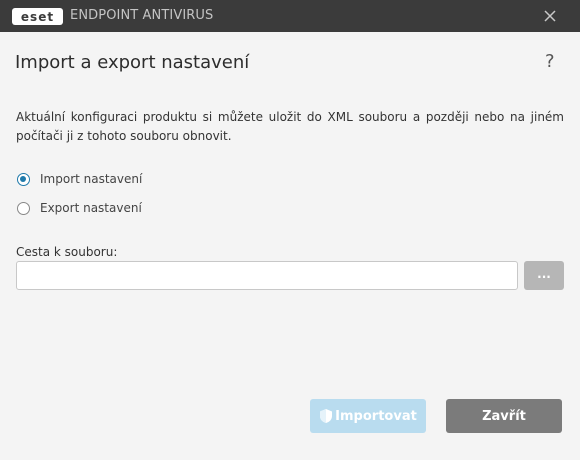 The width and height of the screenshot is (580, 460). Describe the element at coordinates (290, 16) in the screenshot. I see `window-titlebar: eset ENDPOINT ANTIVIRUS` at that location.